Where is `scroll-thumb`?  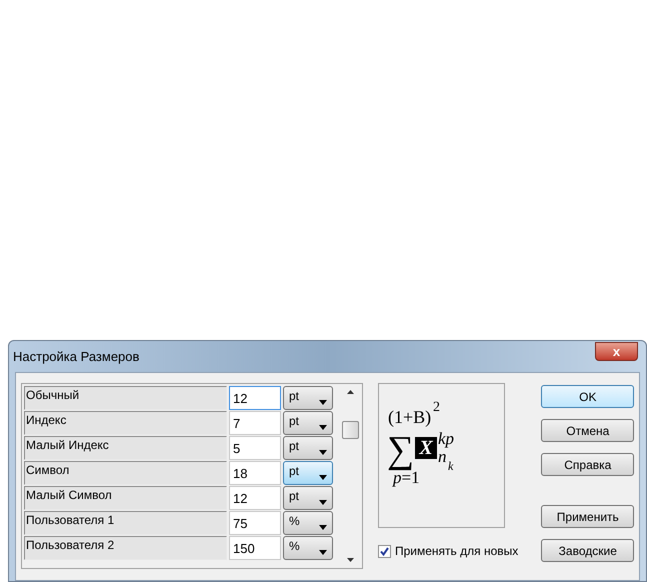
scroll-thumb is located at coordinates (350, 430).